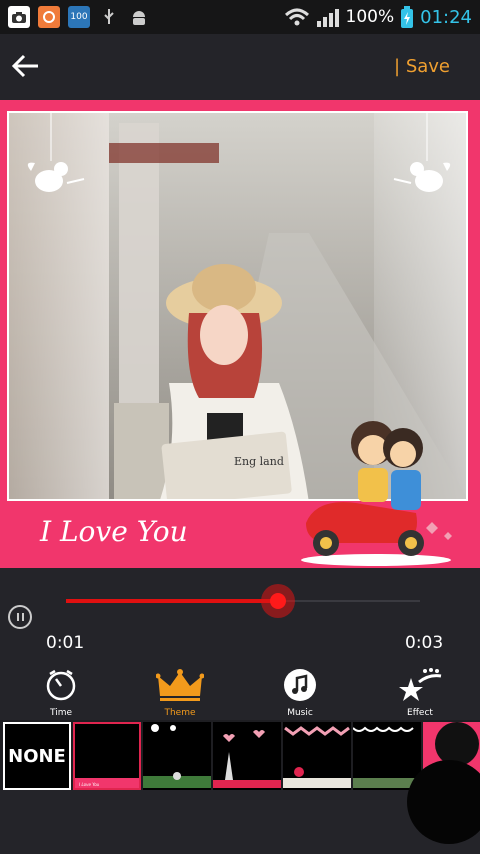 The width and height of the screenshot is (480, 854). What do you see at coordinates (65, 643) in the screenshot?
I see `current-time: 0:01` at bounding box center [65, 643].